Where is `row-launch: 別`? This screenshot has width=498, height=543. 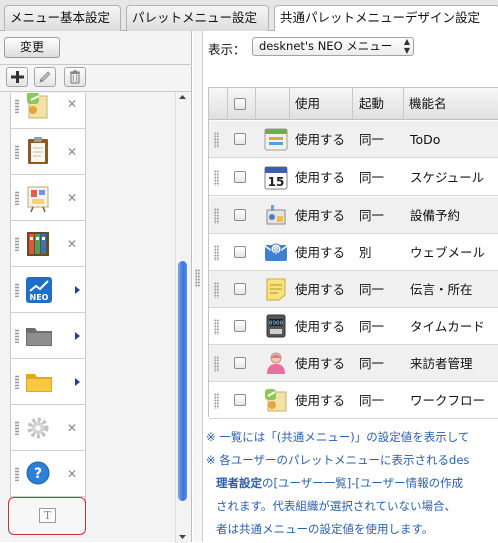
row-launch: 別 is located at coordinates (365, 252).